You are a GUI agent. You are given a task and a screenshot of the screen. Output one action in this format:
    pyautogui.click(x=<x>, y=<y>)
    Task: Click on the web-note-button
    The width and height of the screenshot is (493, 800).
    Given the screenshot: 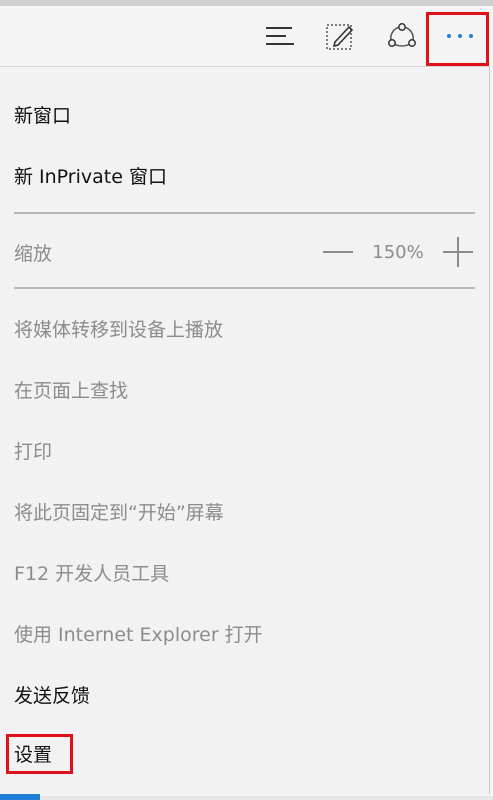 What is the action you would take?
    pyautogui.click(x=340, y=36)
    